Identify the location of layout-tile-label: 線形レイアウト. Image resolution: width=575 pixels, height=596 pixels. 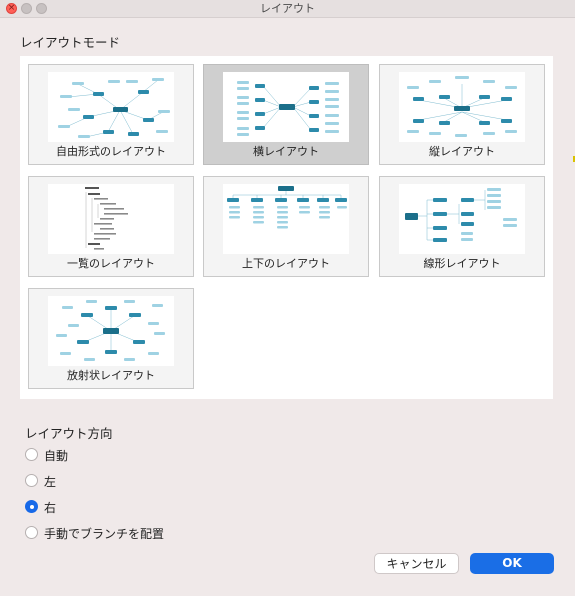
(462, 263).